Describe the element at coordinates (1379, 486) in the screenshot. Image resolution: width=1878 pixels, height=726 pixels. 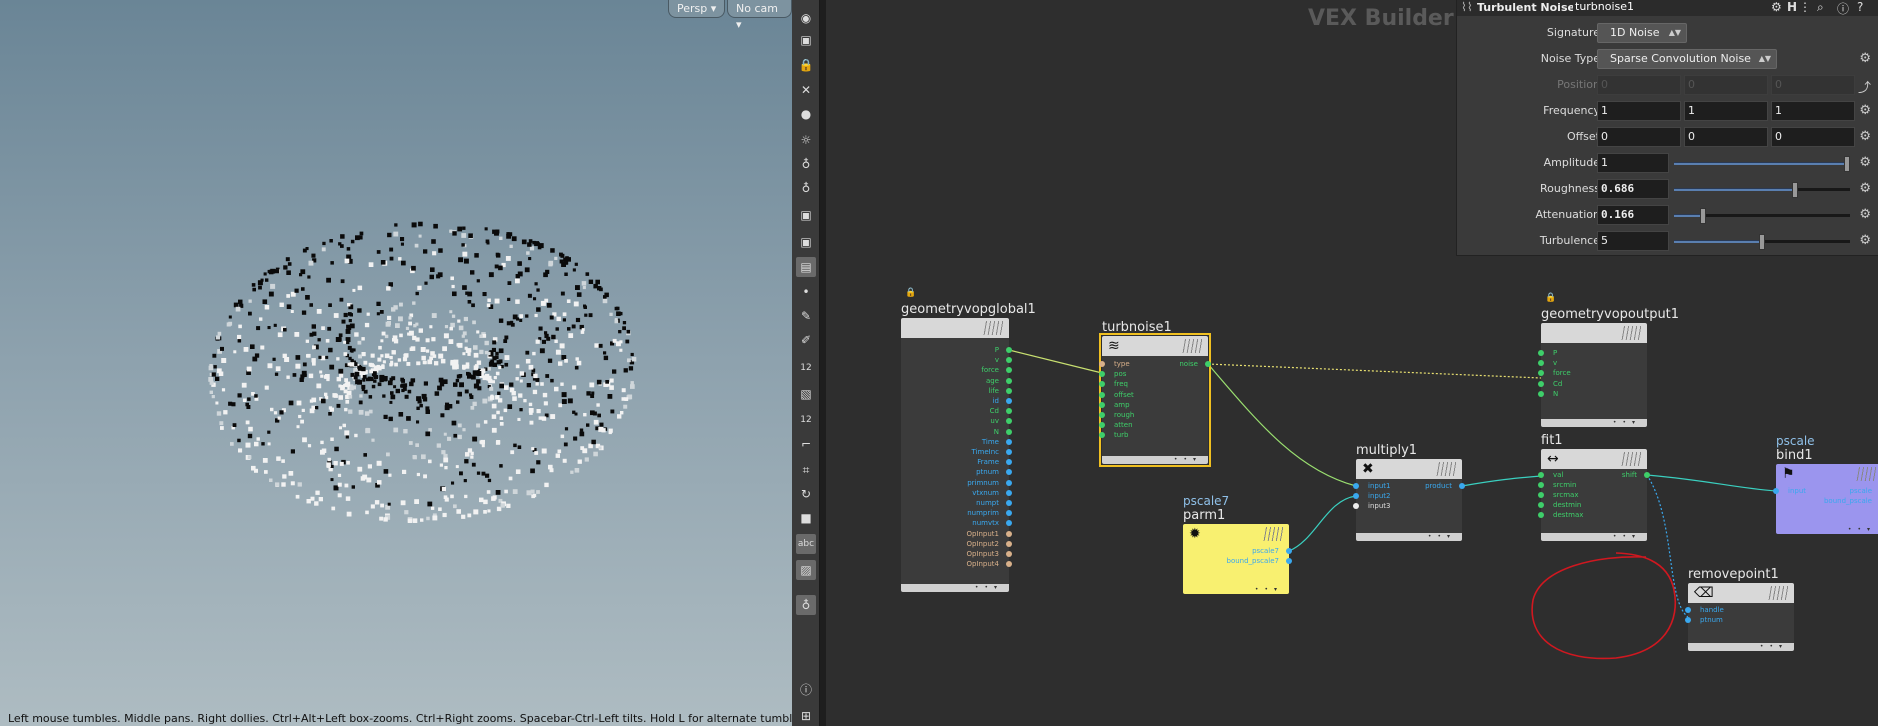
I see `input-port: input1` at that location.